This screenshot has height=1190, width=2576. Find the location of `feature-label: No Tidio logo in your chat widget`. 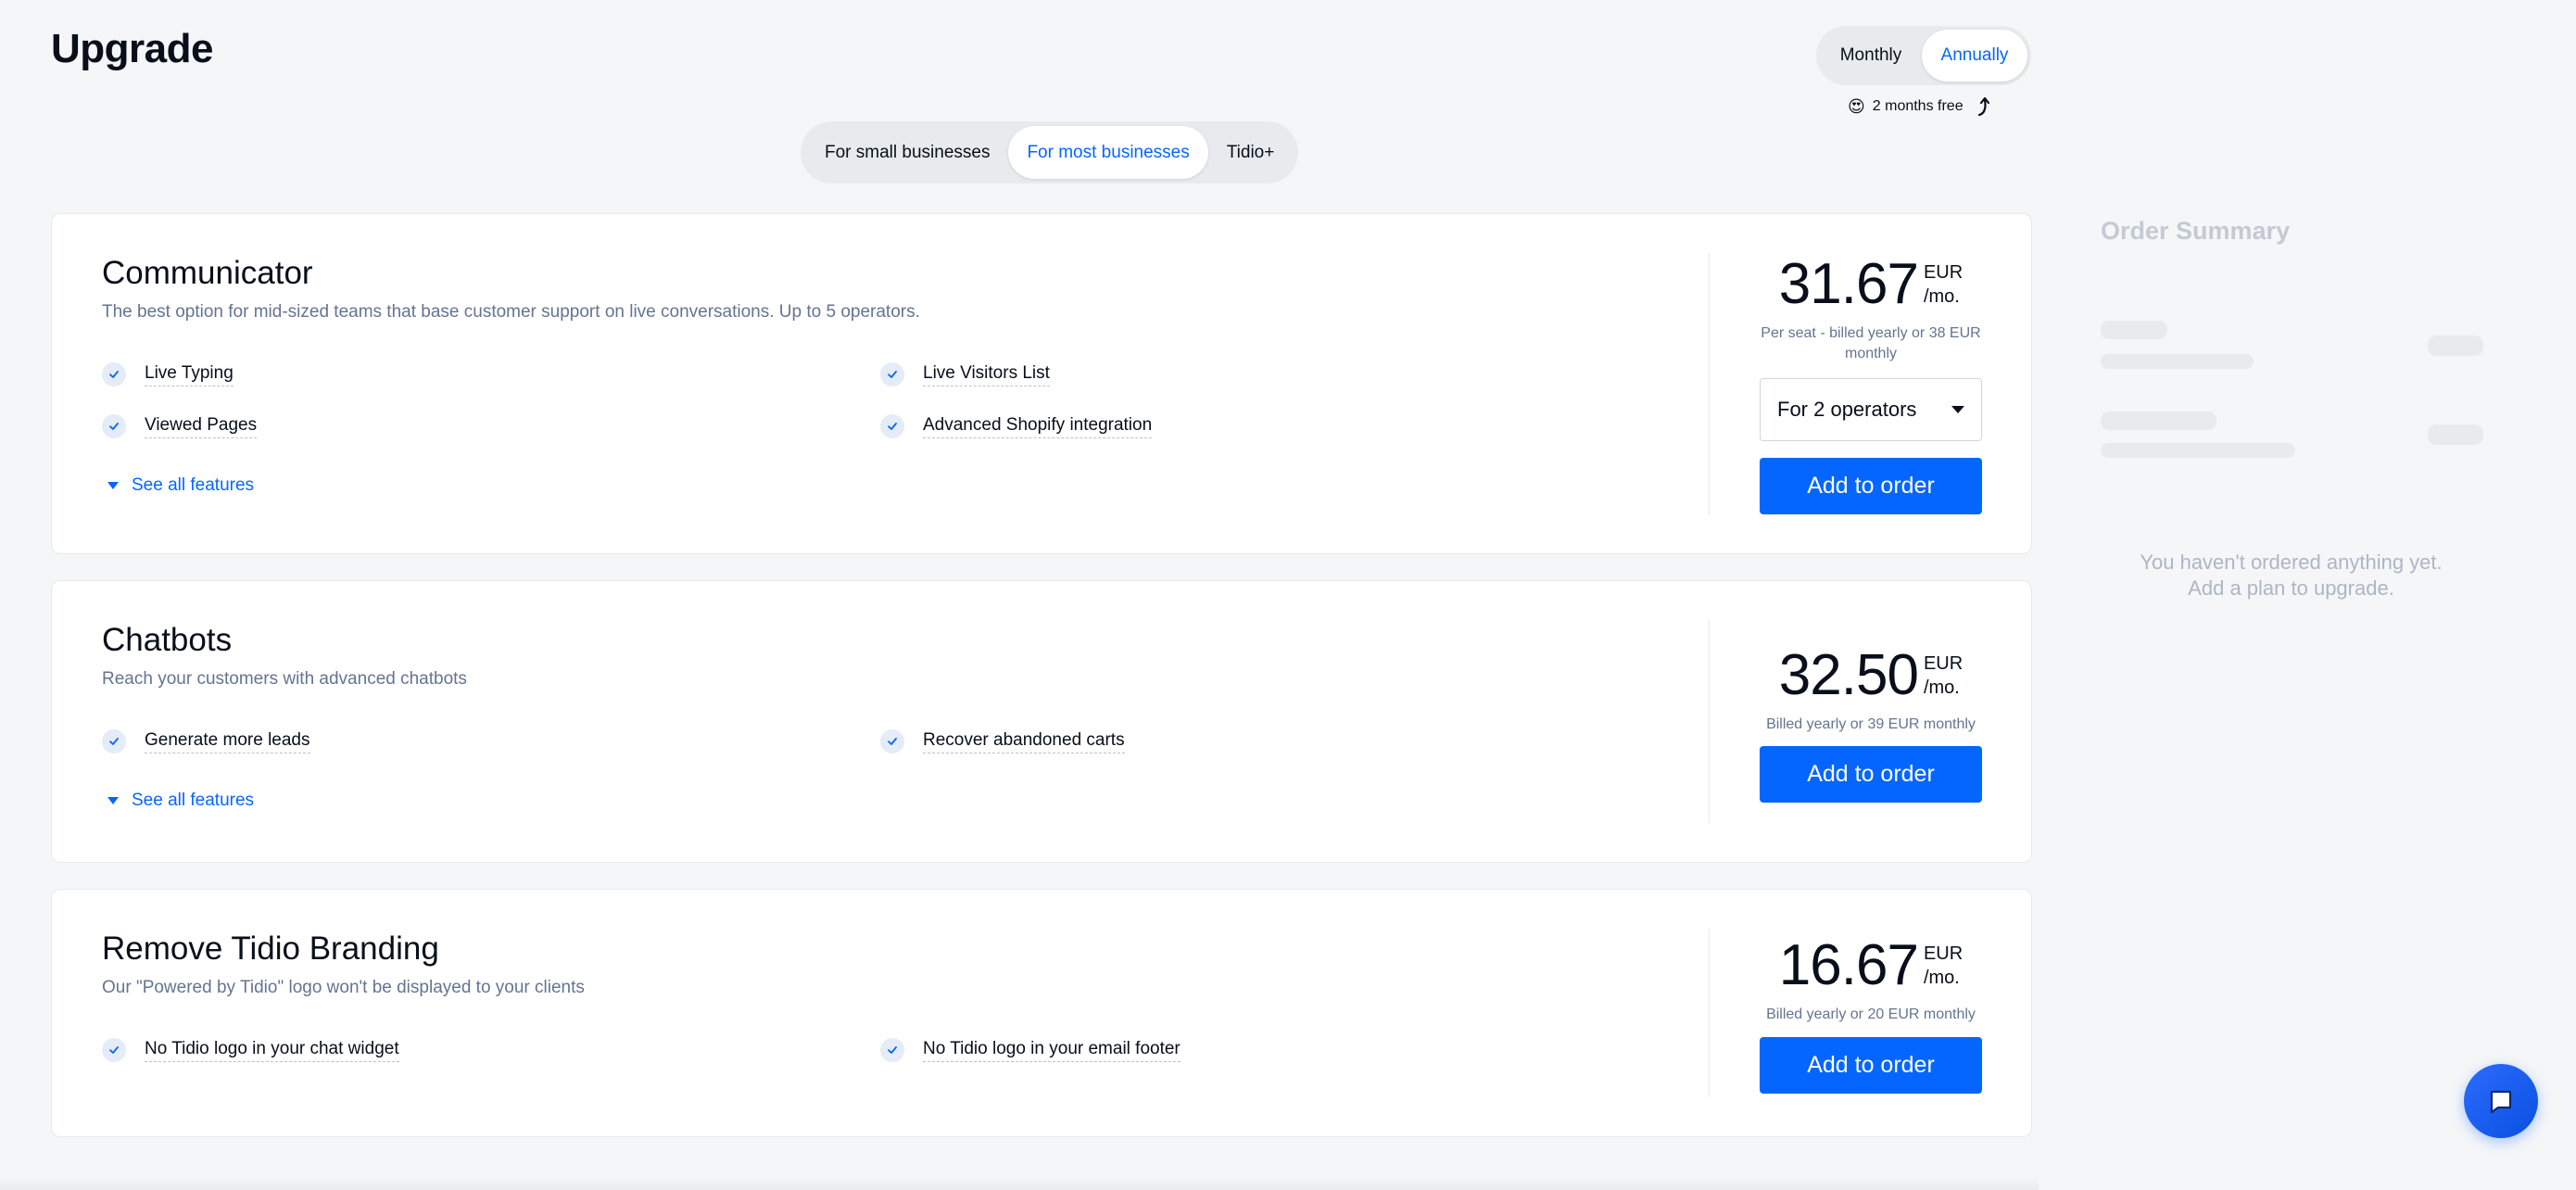

feature-label: No Tidio logo in your chat widget is located at coordinates (272, 1050).